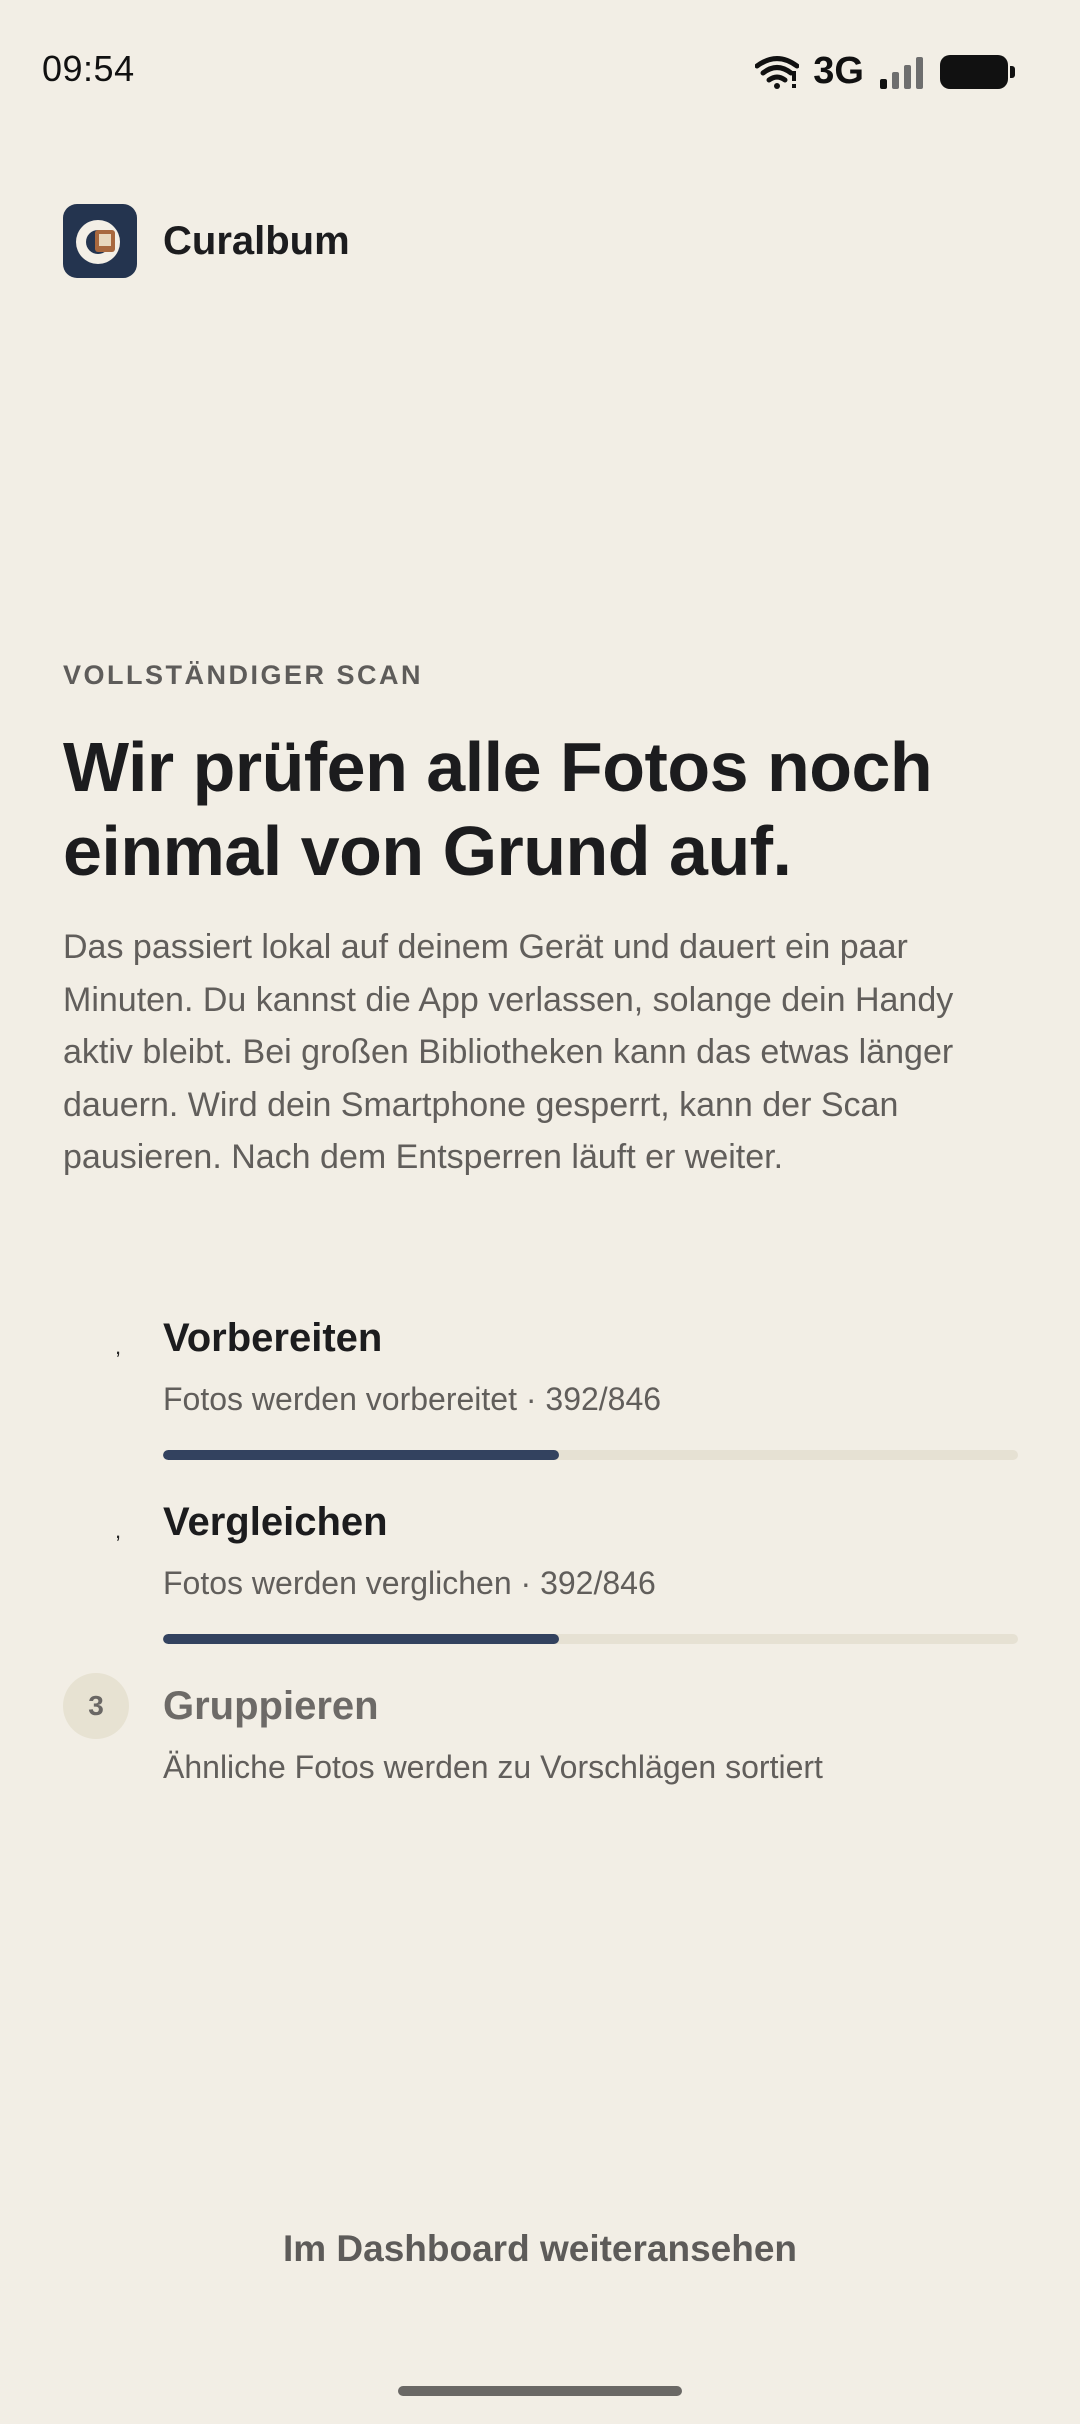  What do you see at coordinates (540, 2249) in the screenshot?
I see `continue-in-dashboard-link: Im Dashboard weiteransehen` at bounding box center [540, 2249].